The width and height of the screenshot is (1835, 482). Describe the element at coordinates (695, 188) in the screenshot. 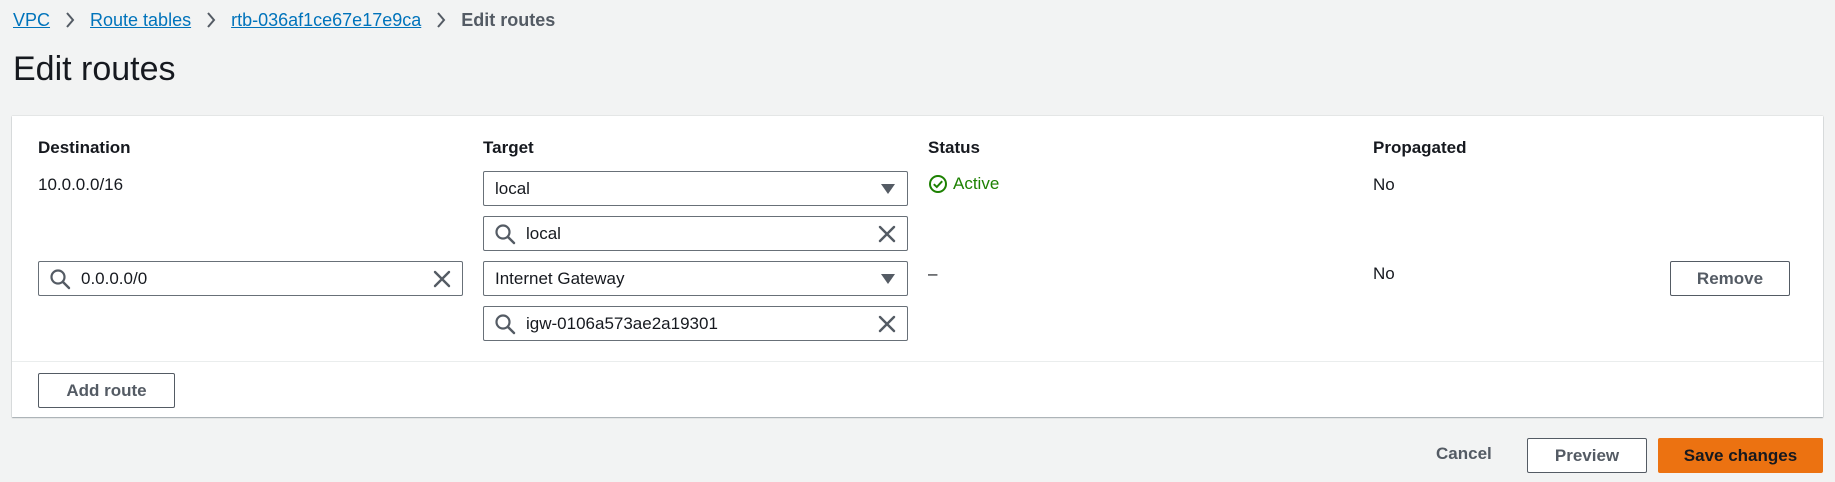

I see `route-1-target-type-select: local` at that location.